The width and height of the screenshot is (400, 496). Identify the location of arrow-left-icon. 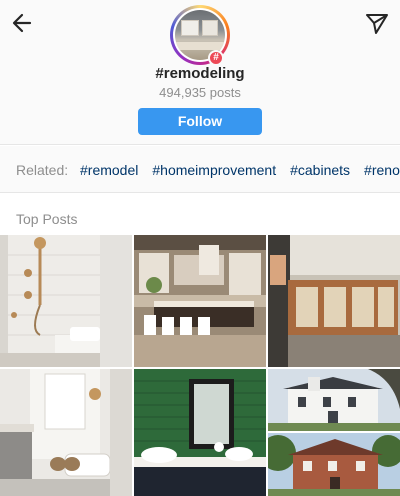
(22, 23).